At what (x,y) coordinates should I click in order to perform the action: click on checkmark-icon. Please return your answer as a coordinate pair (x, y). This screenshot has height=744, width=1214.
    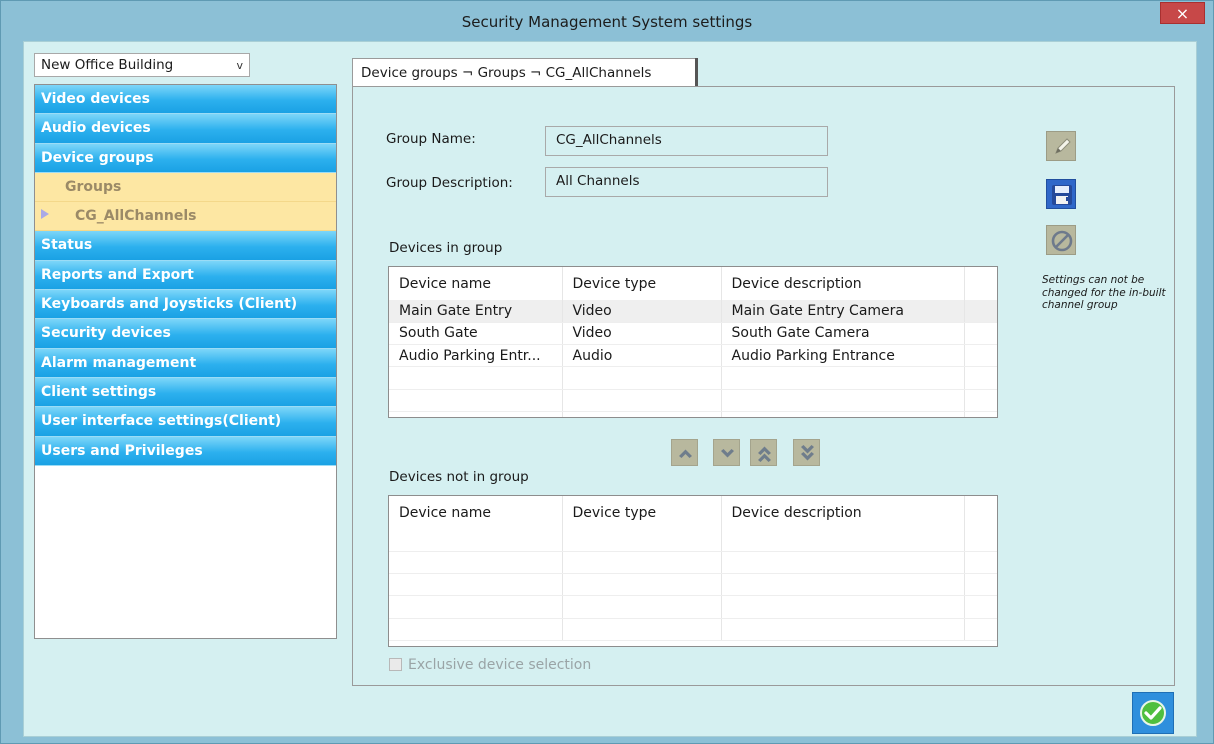
    Looking at the image, I should click on (1153, 713).